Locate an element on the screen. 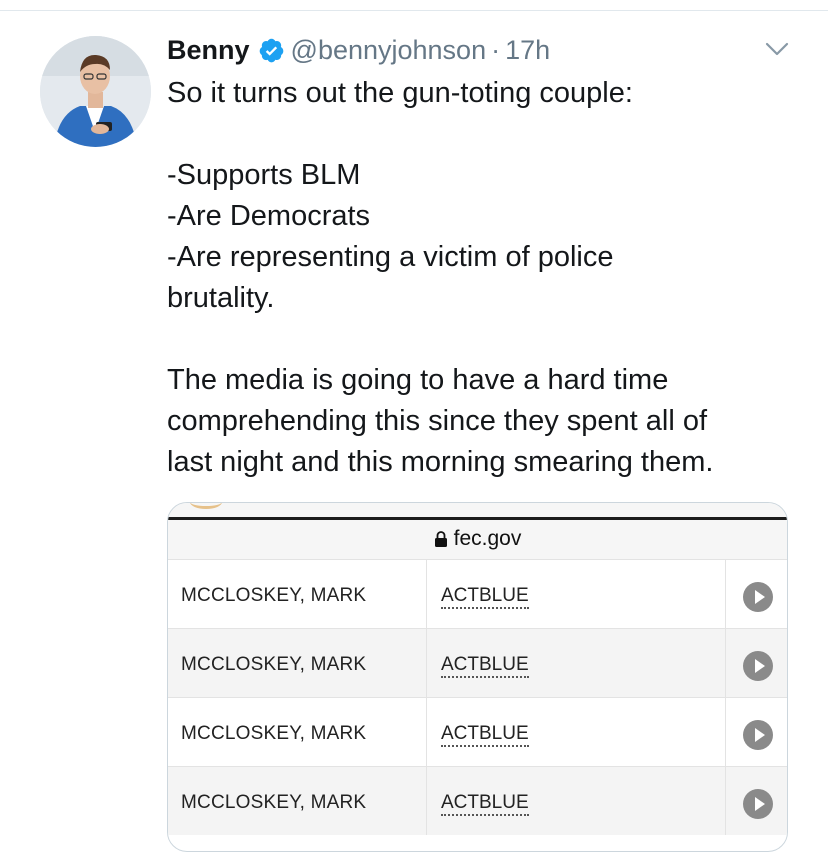  url-text: fec.gov is located at coordinates (487, 538).